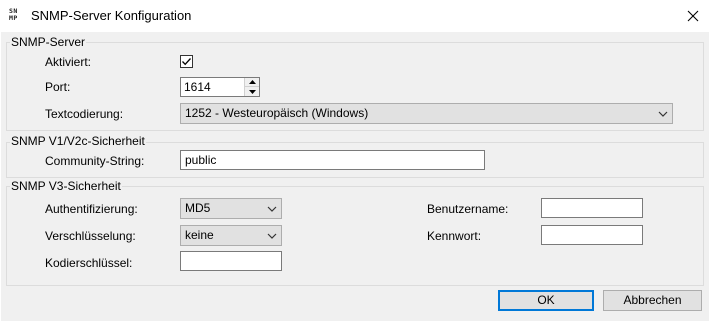 The height and width of the screenshot is (322, 710). What do you see at coordinates (68, 62) in the screenshot?
I see `enabled-label: Aktiviert:` at bounding box center [68, 62].